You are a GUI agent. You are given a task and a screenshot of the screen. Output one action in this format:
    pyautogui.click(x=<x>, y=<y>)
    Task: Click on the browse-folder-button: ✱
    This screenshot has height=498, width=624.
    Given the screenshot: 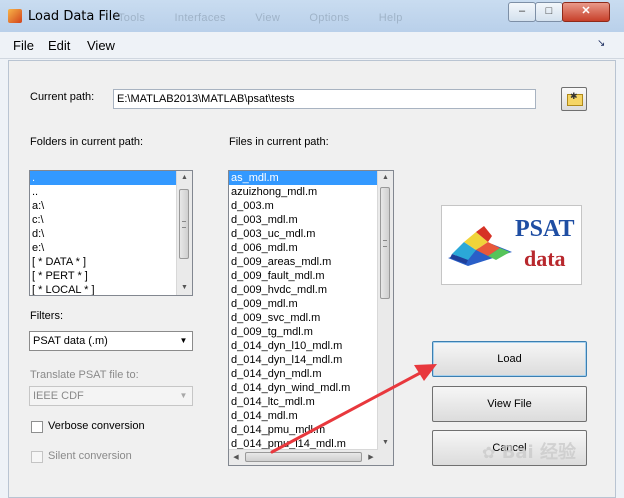 What is the action you would take?
    pyautogui.click(x=574, y=99)
    